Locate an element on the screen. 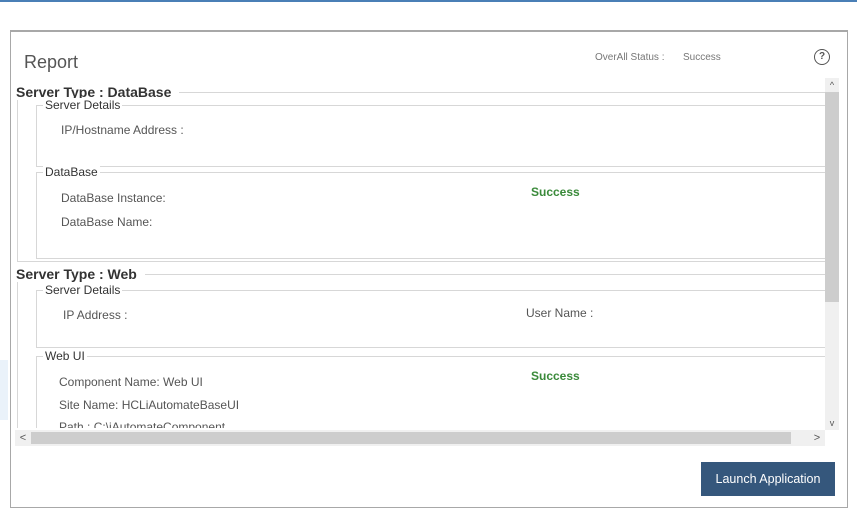 Image resolution: width=857 pixels, height=516 pixels. database-name-label: DataBase Name: is located at coordinates (107, 222).